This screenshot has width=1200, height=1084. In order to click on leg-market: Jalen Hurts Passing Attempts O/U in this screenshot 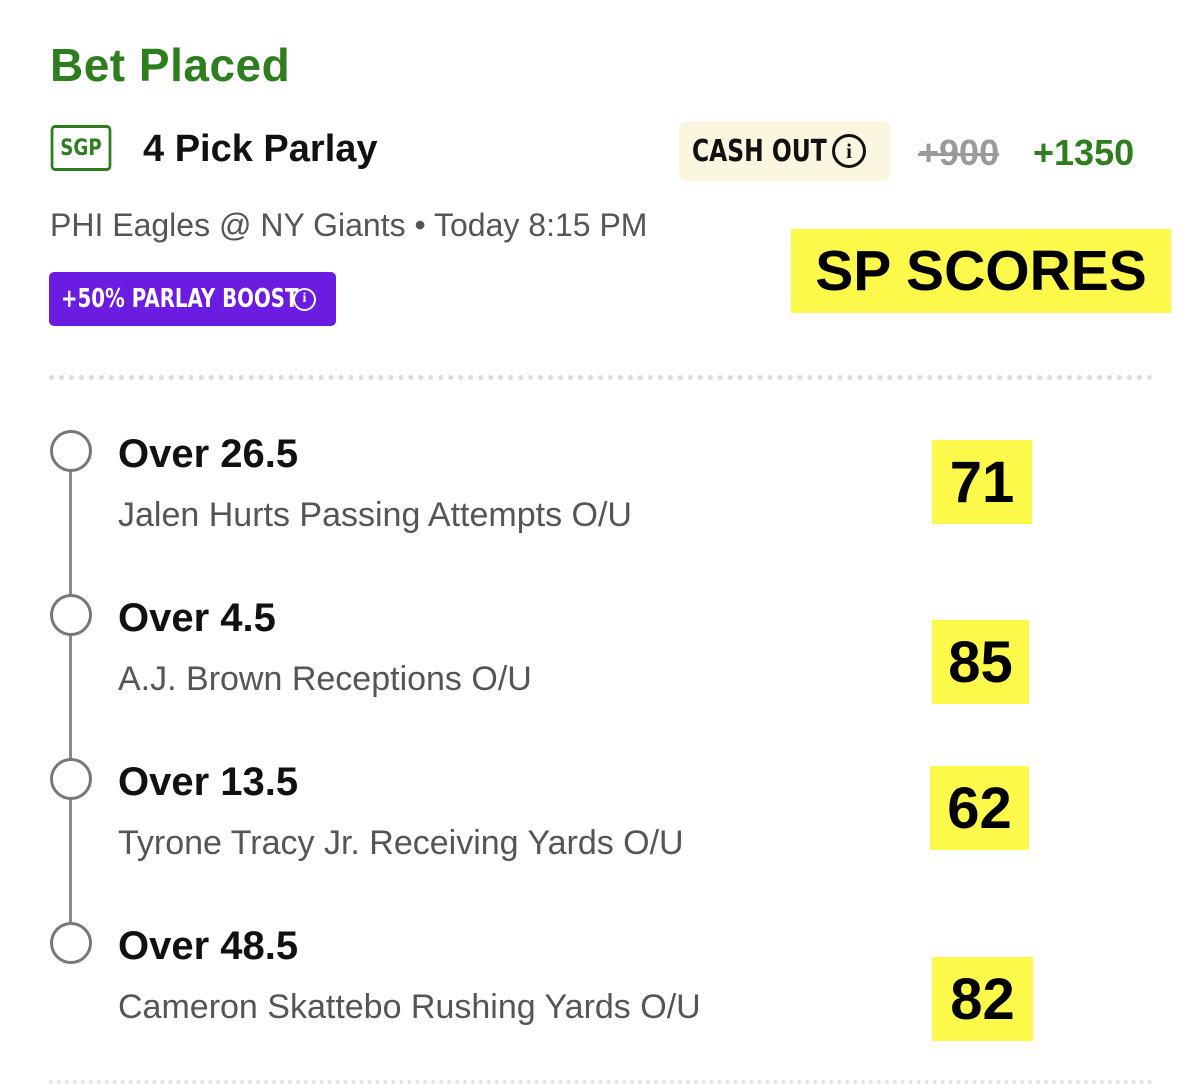, I will do `click(375, 515)`.